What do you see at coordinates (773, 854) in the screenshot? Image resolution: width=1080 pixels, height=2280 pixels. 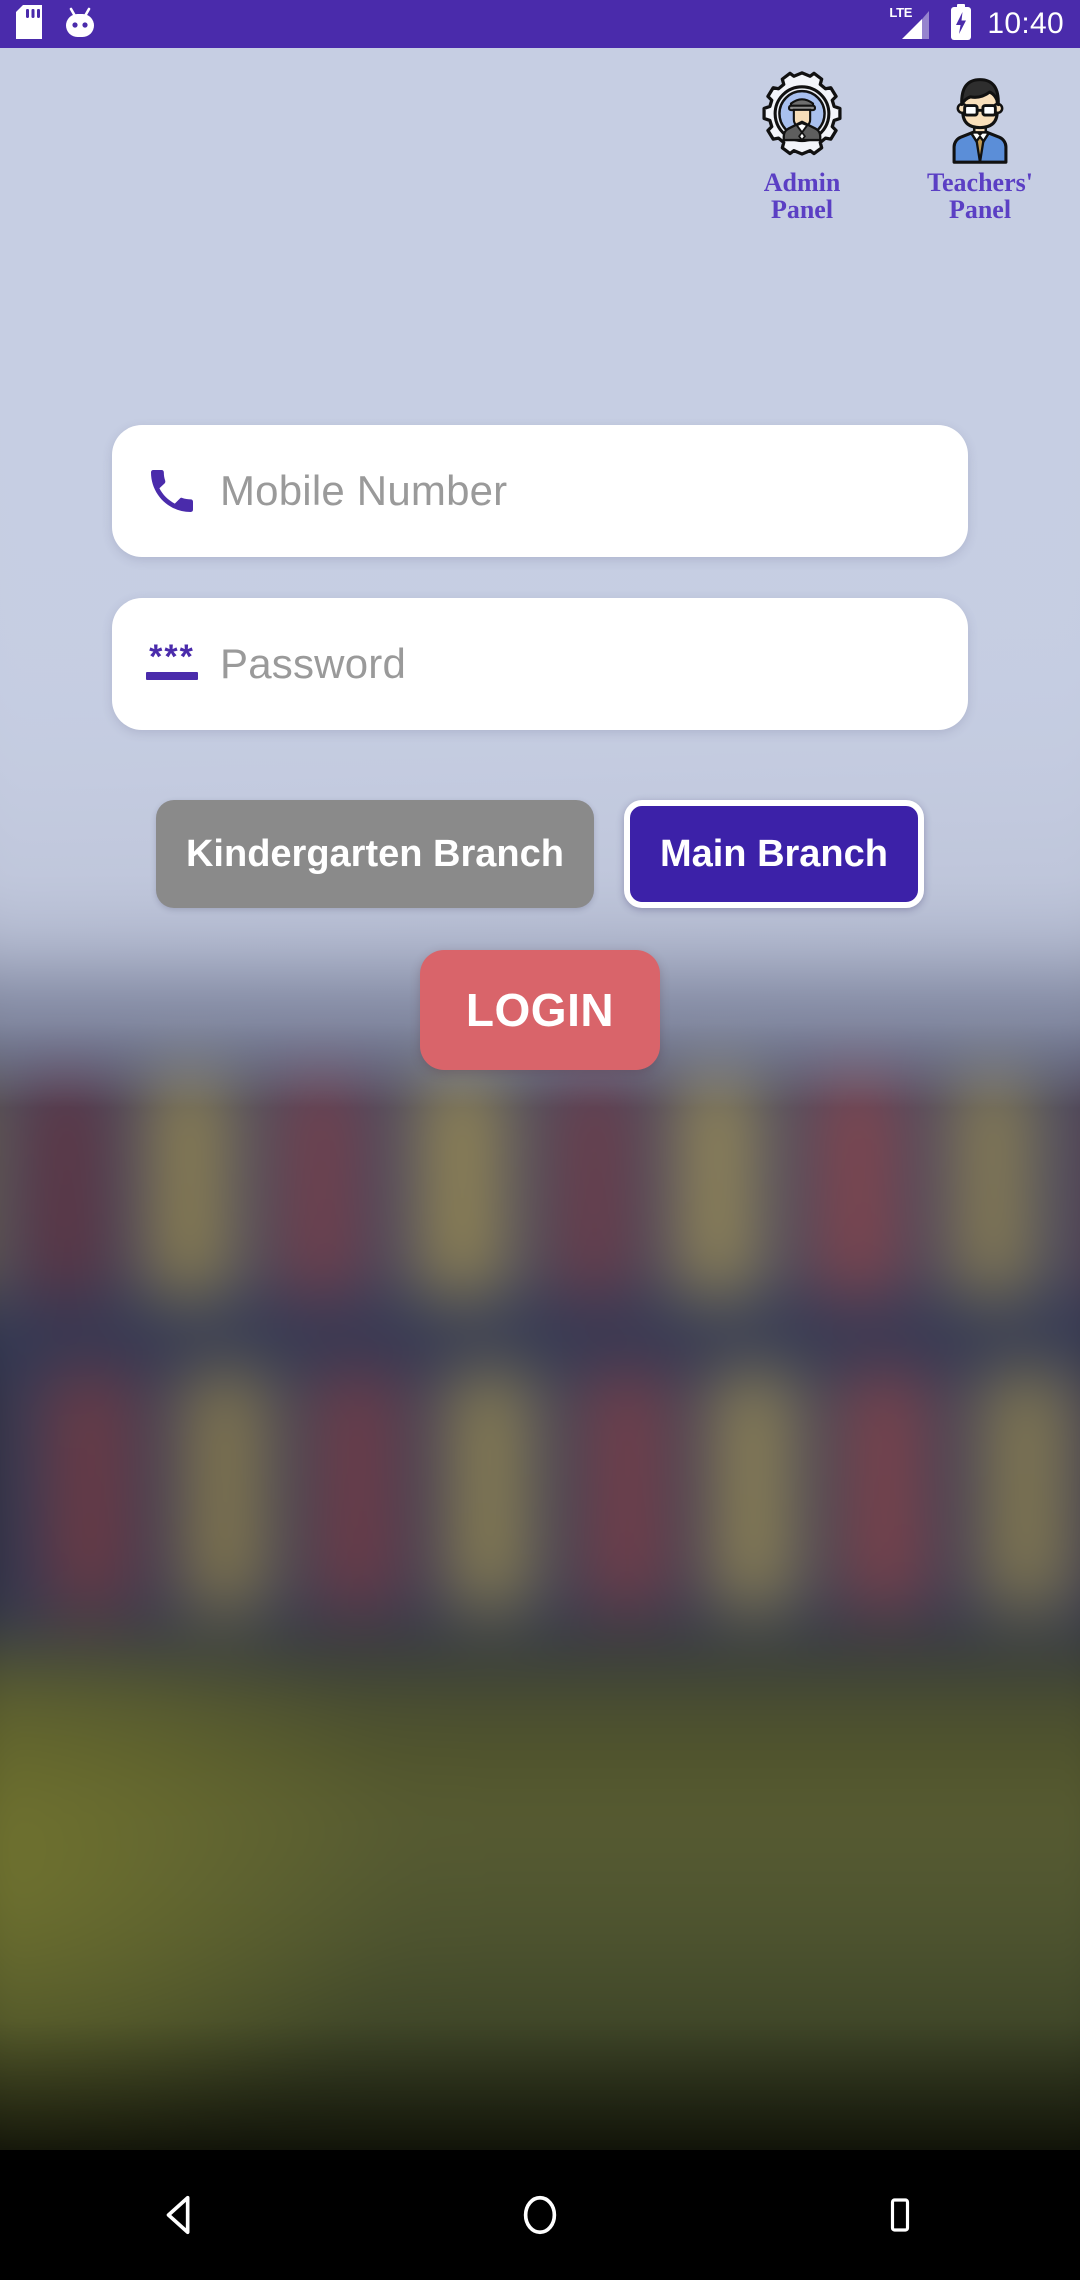 I see `main-branch-button: Main Branch` at bounding box center [773, 854].